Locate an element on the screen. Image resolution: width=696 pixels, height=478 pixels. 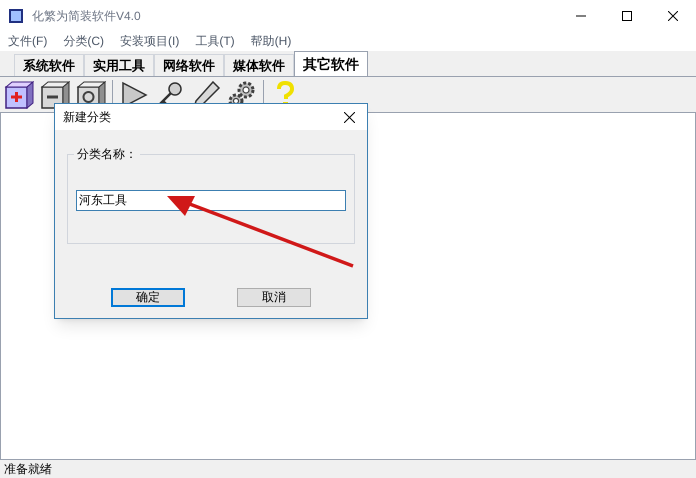
menu-item: 安装项目(I) is located at coordinates (150, 41).